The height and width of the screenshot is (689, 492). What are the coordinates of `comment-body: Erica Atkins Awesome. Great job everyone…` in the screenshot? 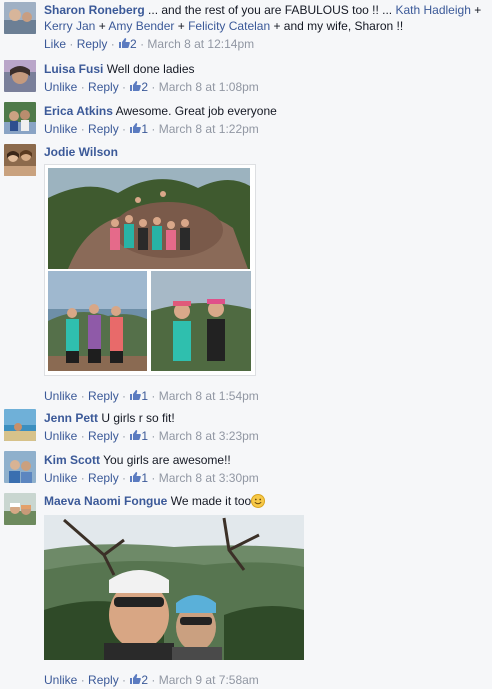 It's located at (265, 120).